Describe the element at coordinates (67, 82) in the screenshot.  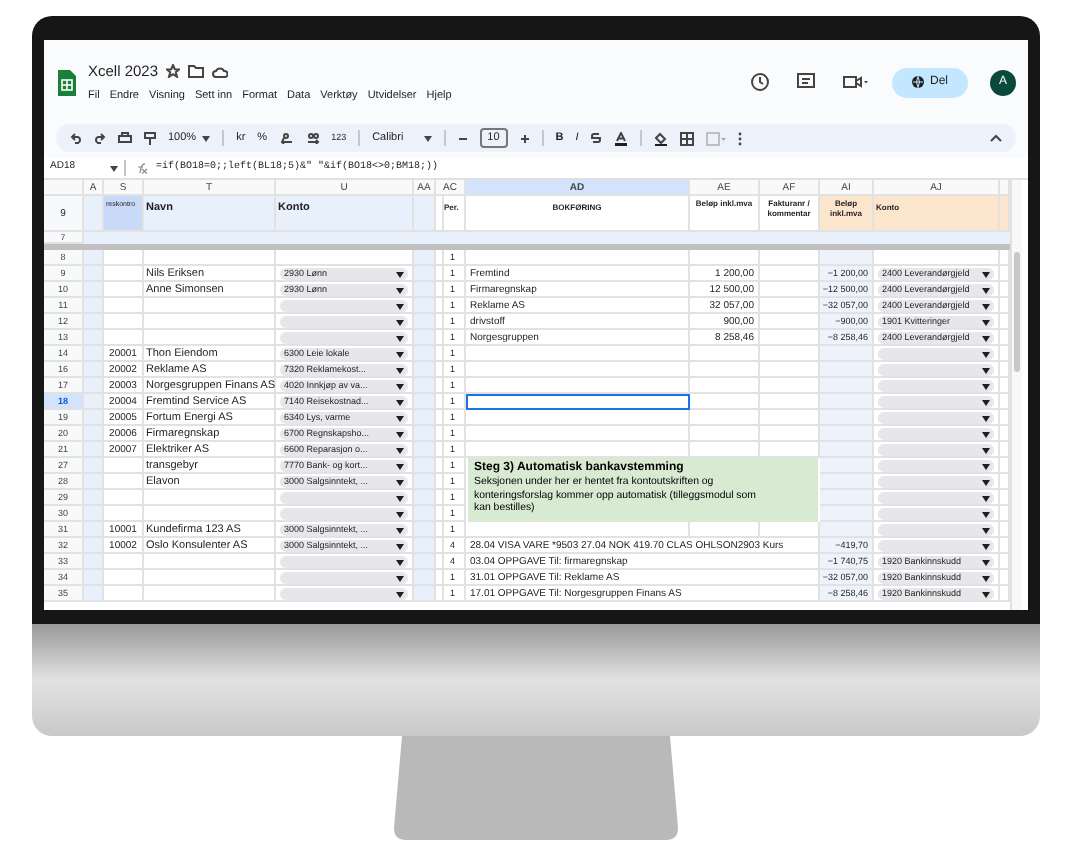
I see `sheets-logo-icon` at that location.